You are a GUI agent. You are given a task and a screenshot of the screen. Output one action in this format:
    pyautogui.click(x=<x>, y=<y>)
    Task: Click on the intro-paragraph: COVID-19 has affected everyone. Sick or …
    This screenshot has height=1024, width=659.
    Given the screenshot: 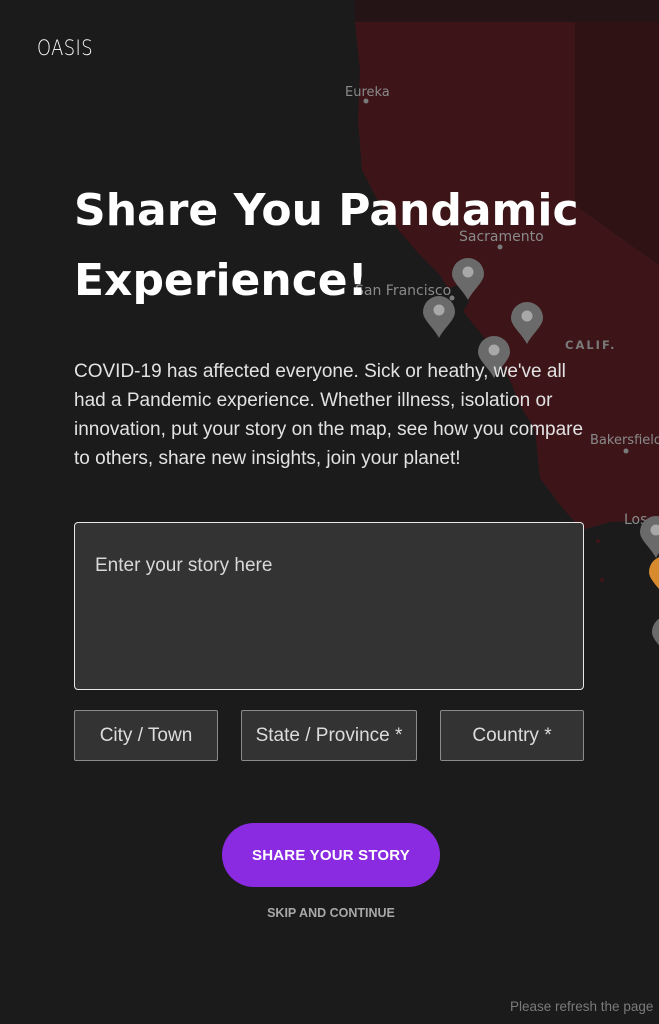 What is the action you would take?
    pyautogui.click(x=329, y=415)
    